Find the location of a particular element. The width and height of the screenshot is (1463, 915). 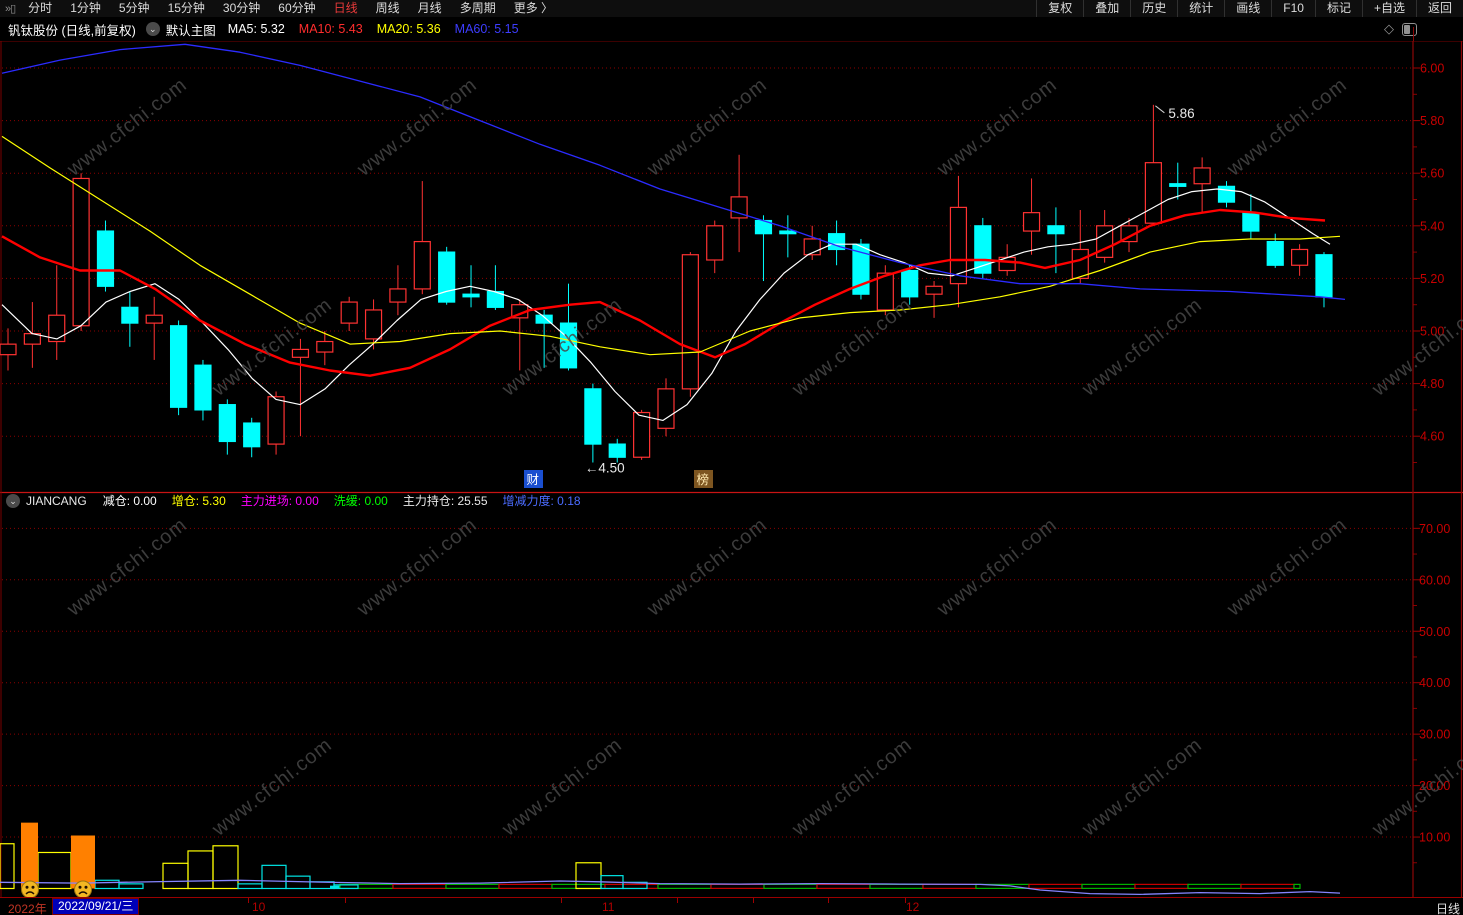

indicator-field-4: 主力持仓: 25.55 is located at coordinates (445, 501).